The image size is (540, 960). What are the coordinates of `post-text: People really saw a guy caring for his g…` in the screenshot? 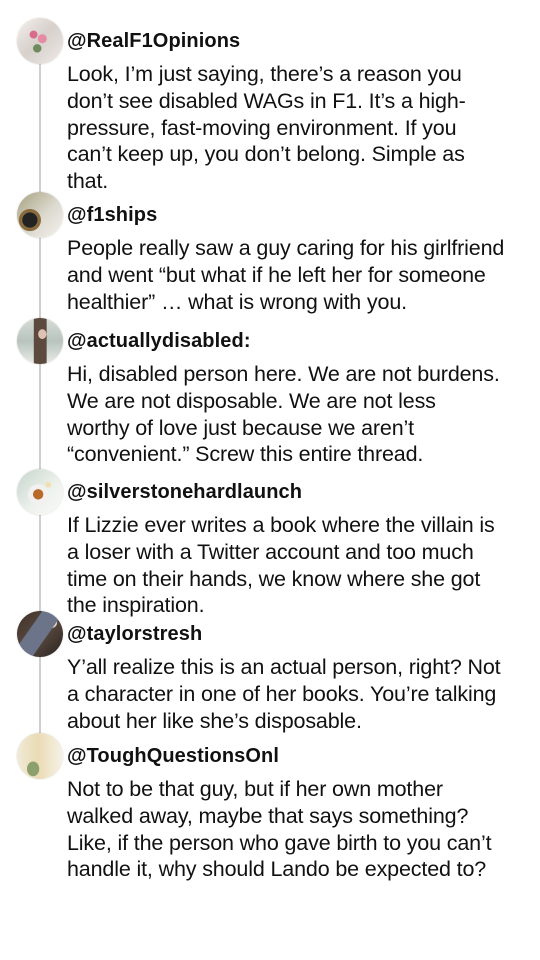 It's located at (286, 275).